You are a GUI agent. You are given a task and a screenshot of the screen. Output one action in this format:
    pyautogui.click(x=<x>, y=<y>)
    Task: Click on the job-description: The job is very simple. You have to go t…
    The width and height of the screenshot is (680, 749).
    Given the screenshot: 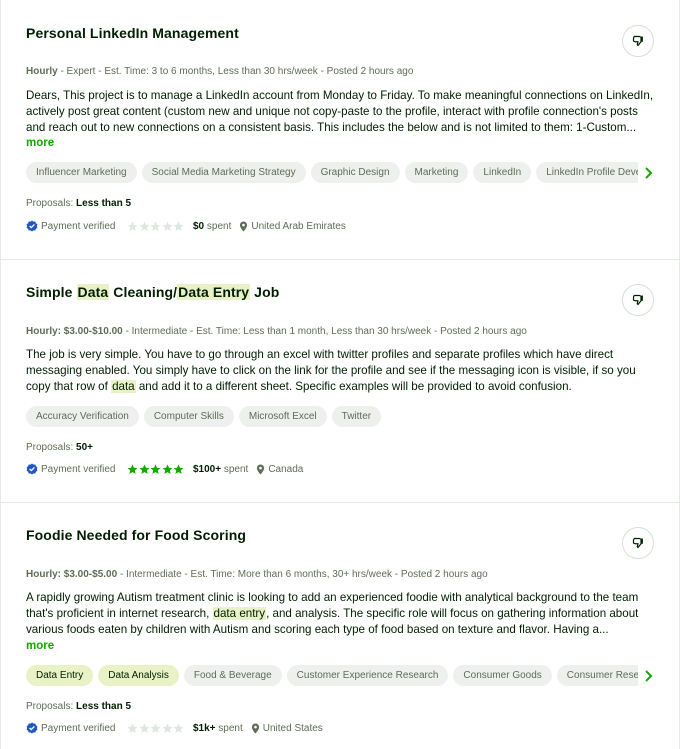 What is the action you would take?
    pyautogui.click(x=341, y=371)
    